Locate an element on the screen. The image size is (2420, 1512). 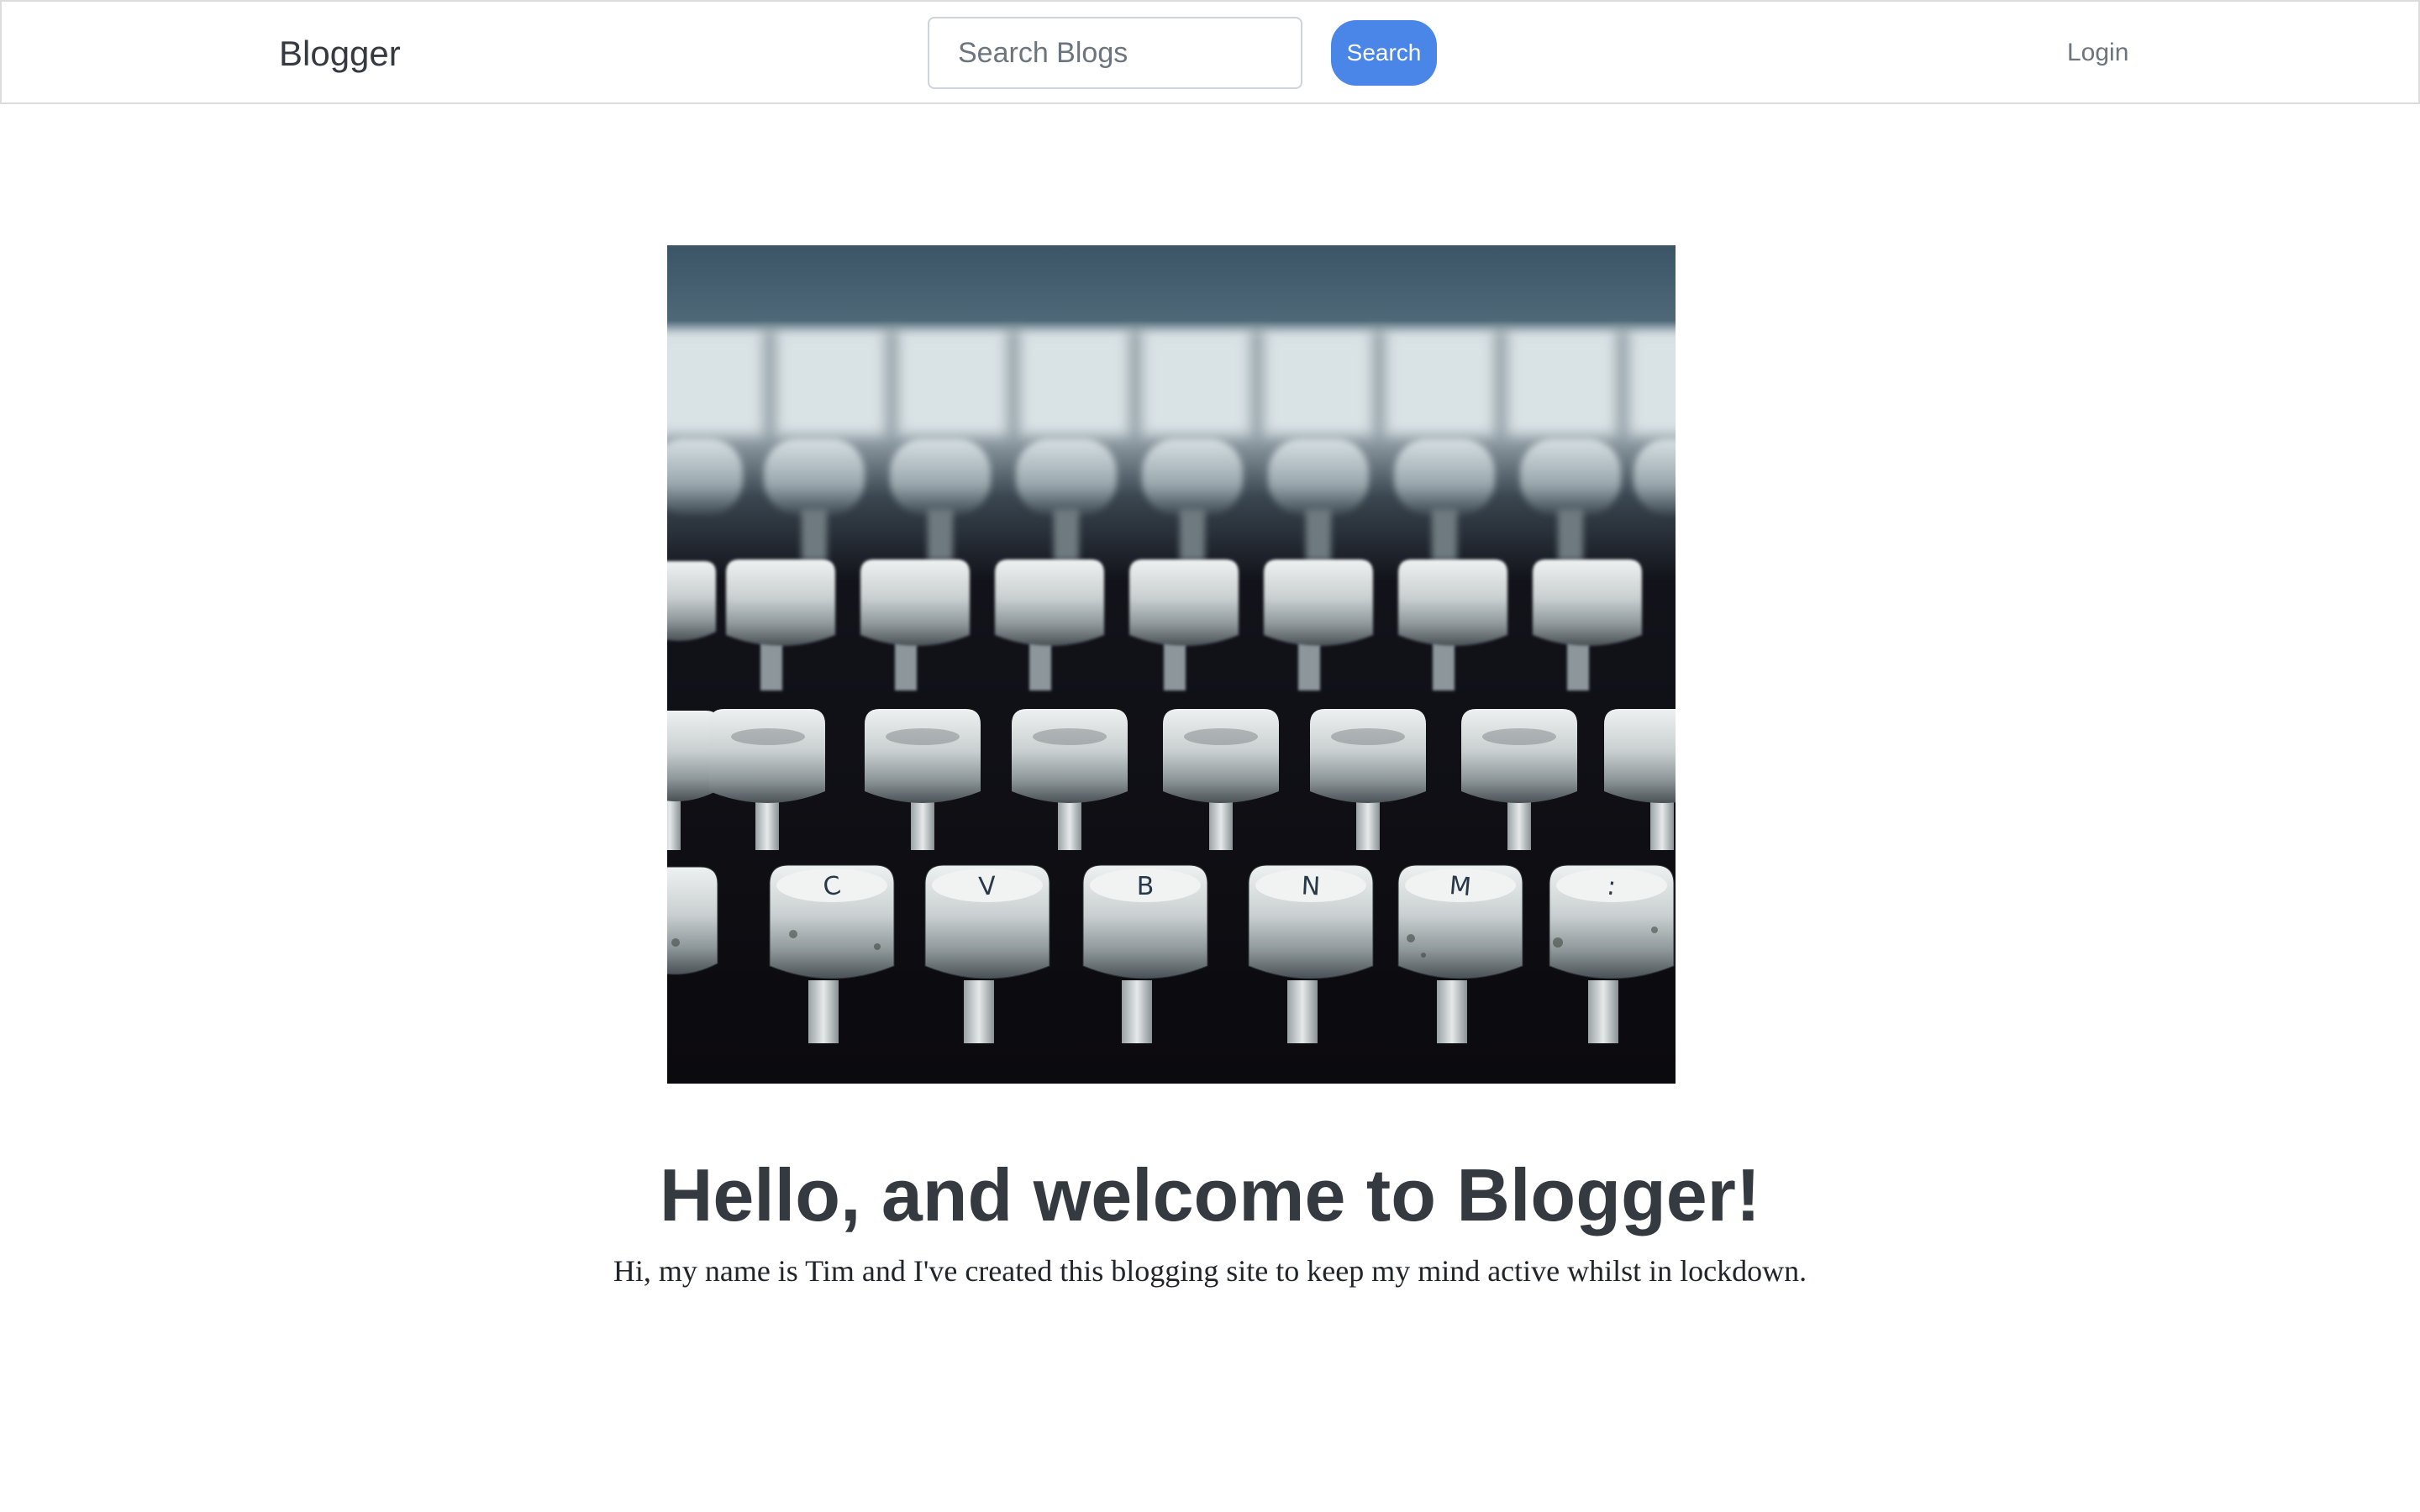
top-navbar: Blogger Search Login is located at coordinates (1210, 52).